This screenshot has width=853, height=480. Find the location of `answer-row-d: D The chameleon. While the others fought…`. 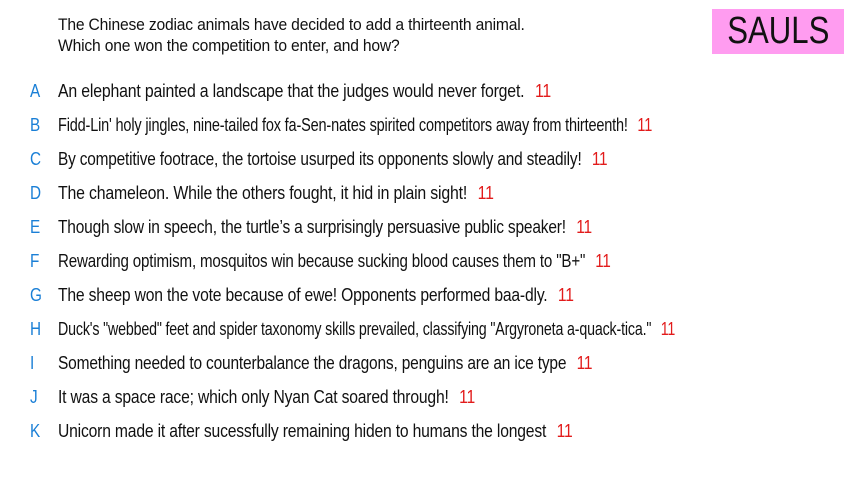

answer-row-d: D The chameleon. While the others fought… is located at coordinates (426, 193).